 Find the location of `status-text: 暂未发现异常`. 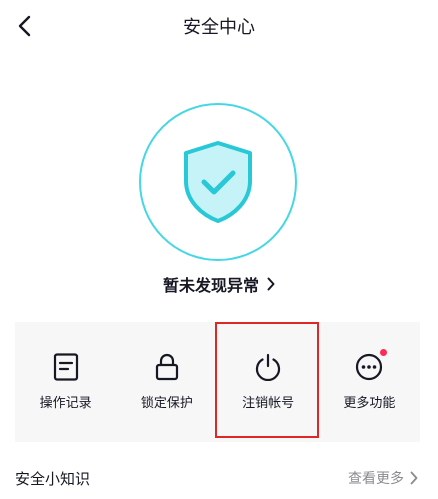

status-text: 暂未发现异常 is located at coordinates (210, 285).